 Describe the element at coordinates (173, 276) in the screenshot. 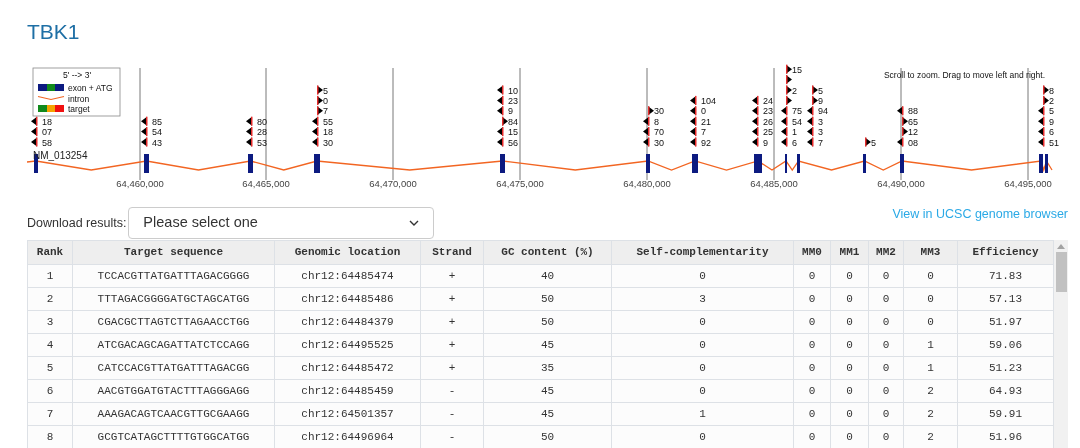

I see `table-cell: TCCACGTTATGATTTAGACGGGG` at that location.